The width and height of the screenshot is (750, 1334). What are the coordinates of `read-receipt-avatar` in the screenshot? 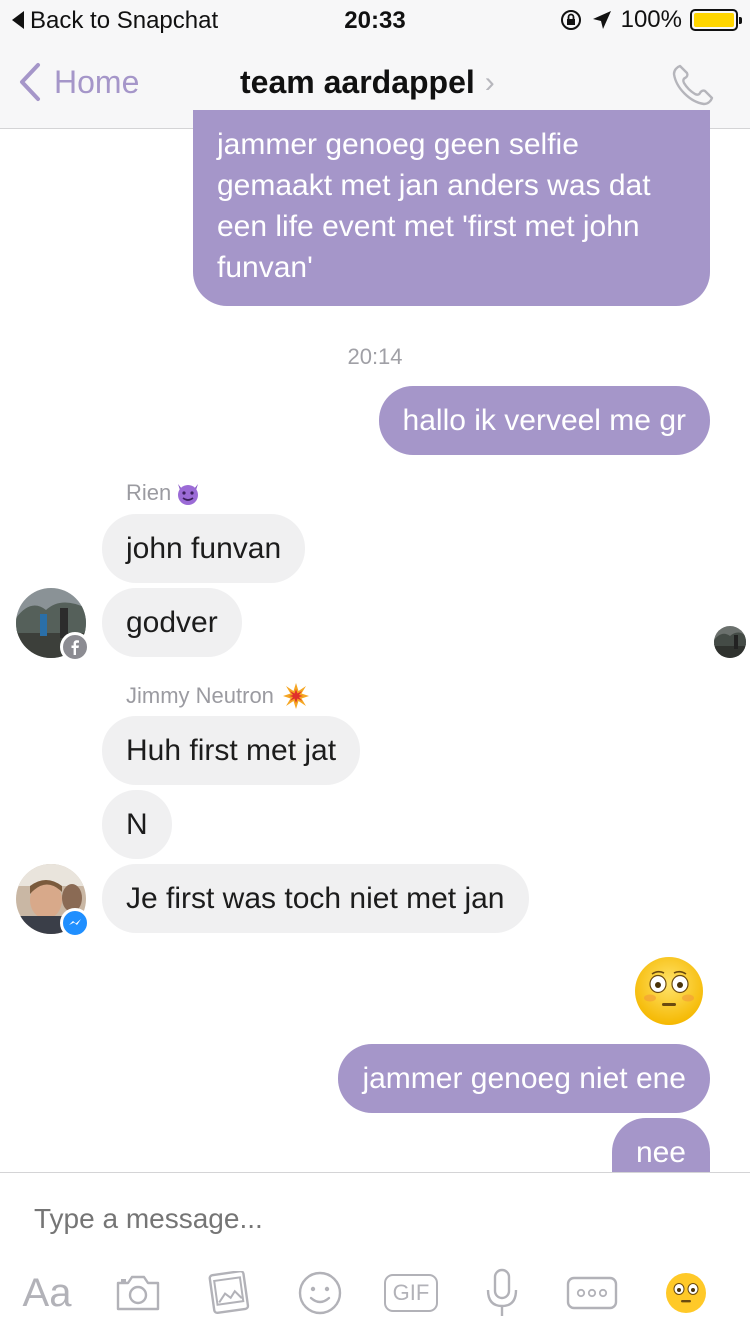 It's located at (730, 642).